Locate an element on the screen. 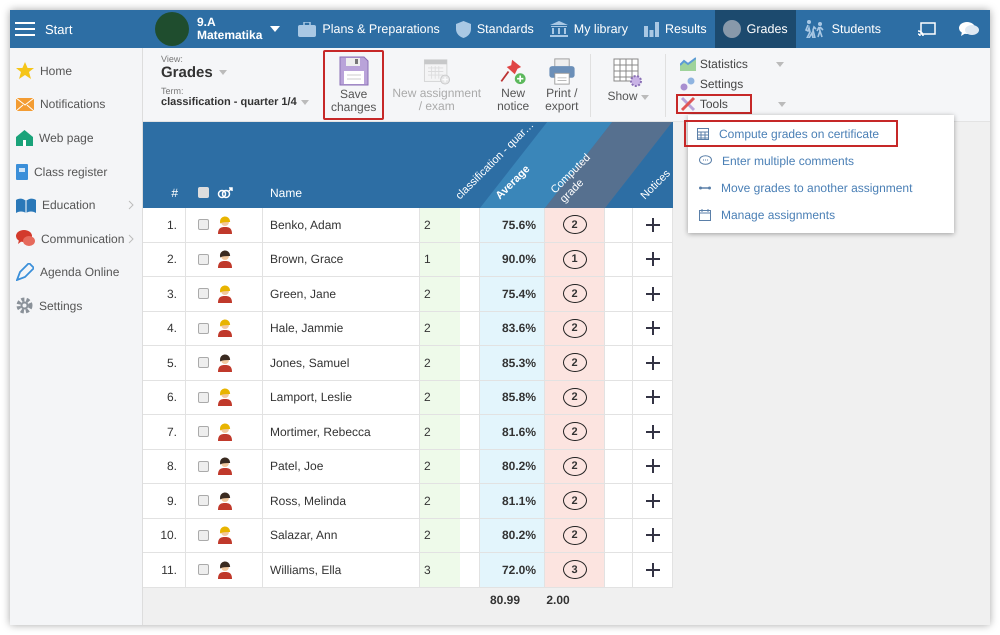 This screenshot has height=635, width=1000. average-cell: 81.6% is located at coordinates (512, 431).